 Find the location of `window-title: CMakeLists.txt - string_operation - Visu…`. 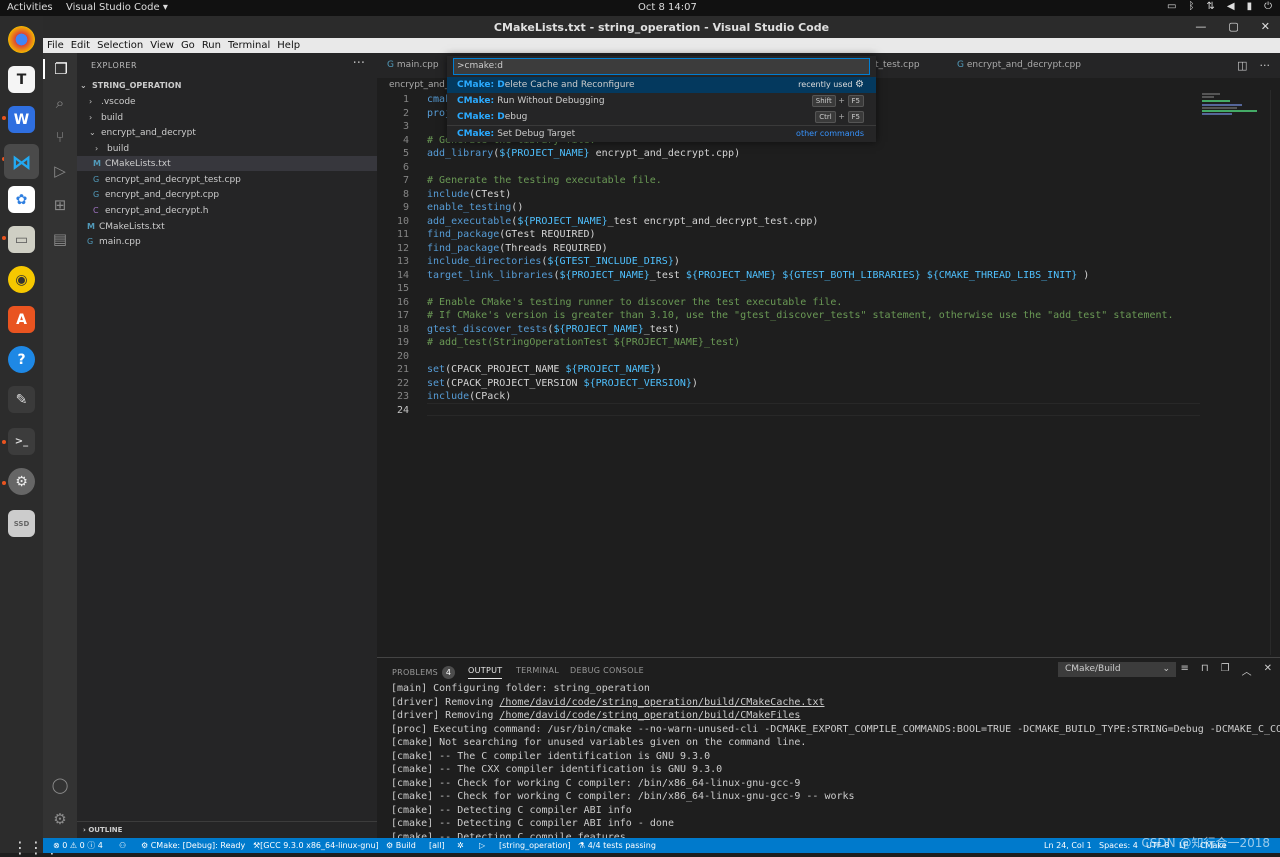

window-title: CMakeLists.txt - string_operation - Visu… is located at coordinates (661, 27).